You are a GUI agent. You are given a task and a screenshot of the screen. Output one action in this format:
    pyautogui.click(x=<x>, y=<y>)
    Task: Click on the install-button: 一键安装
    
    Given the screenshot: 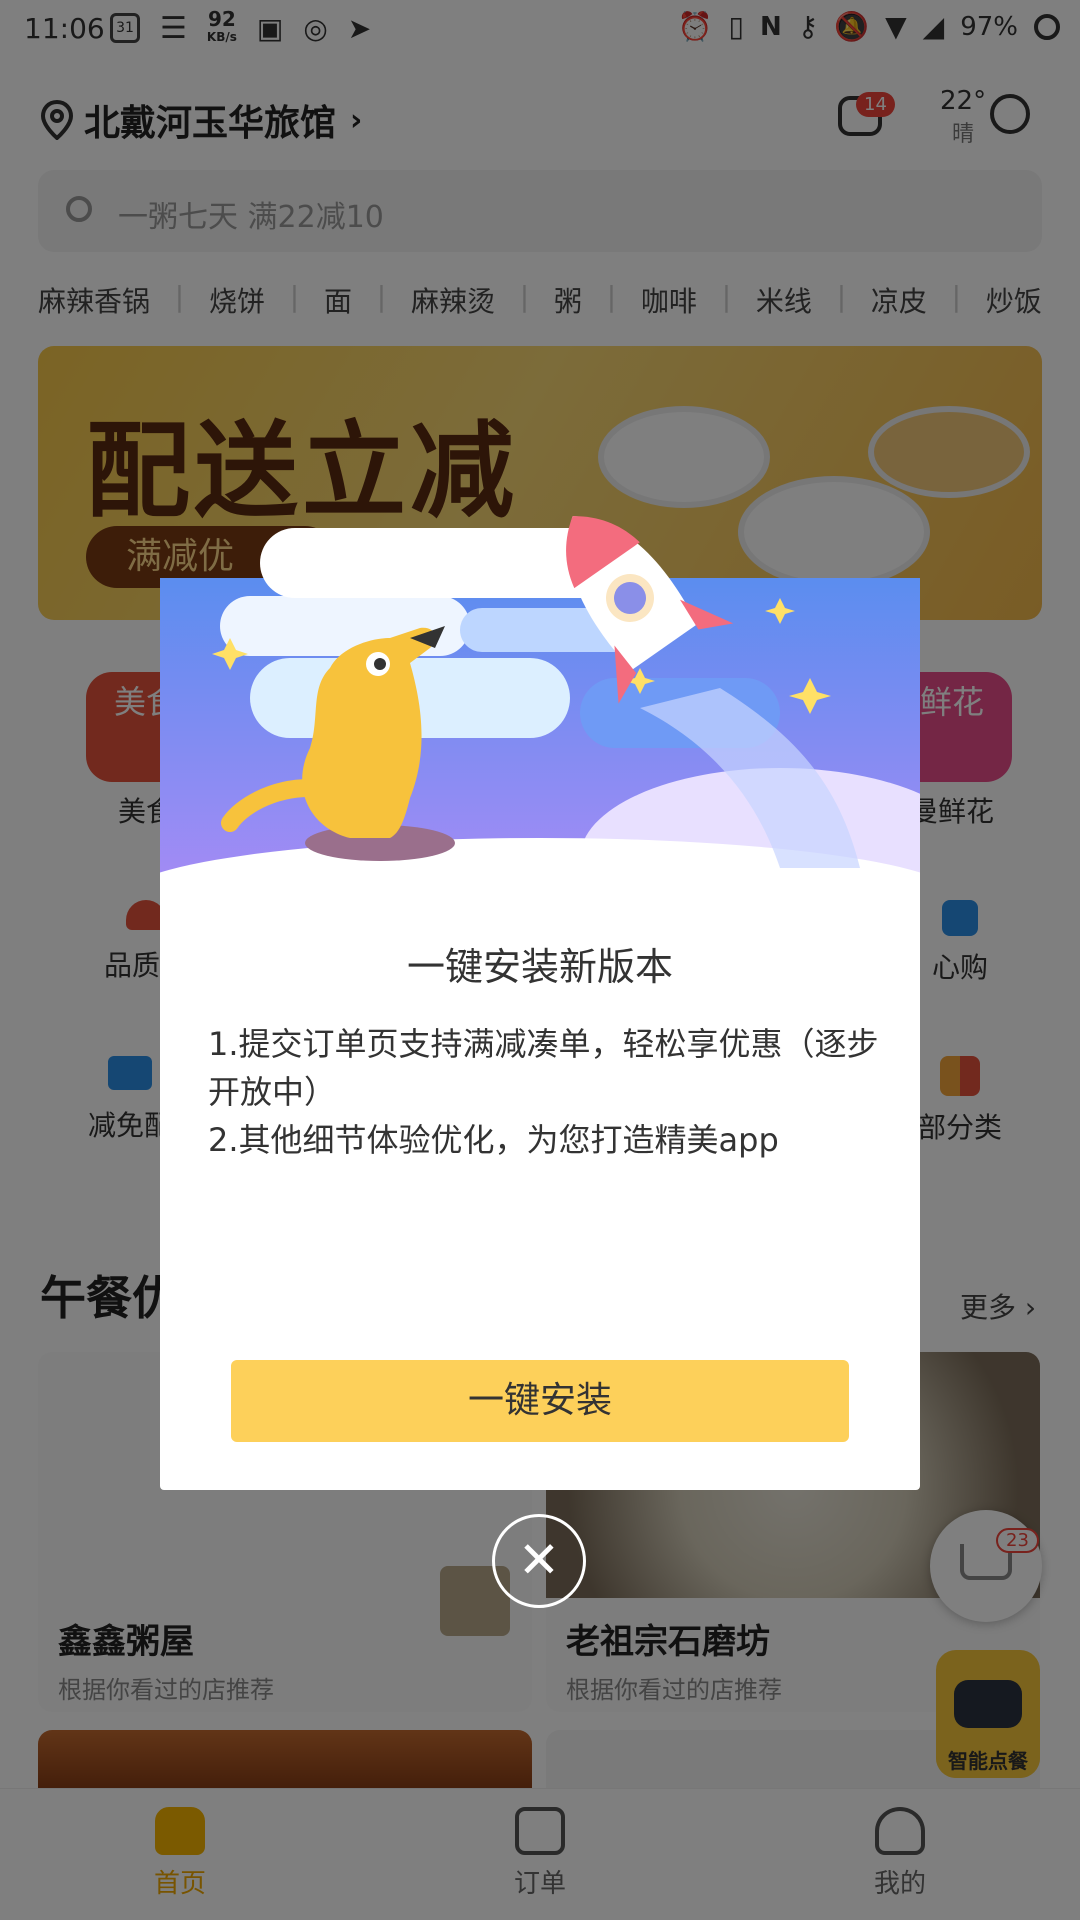 What is the action you would take?
    pyautogui.click(x=540, y=1401)
    